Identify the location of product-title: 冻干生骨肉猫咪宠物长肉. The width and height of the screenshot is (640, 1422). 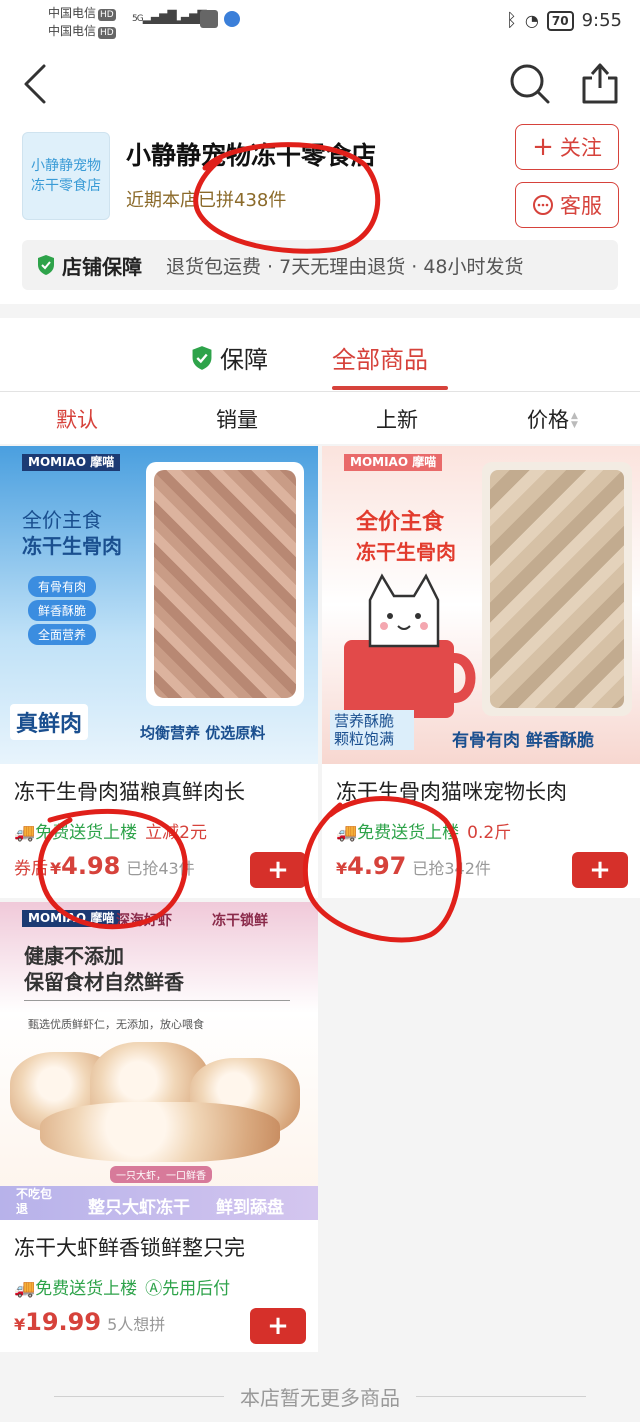
(451, 792).